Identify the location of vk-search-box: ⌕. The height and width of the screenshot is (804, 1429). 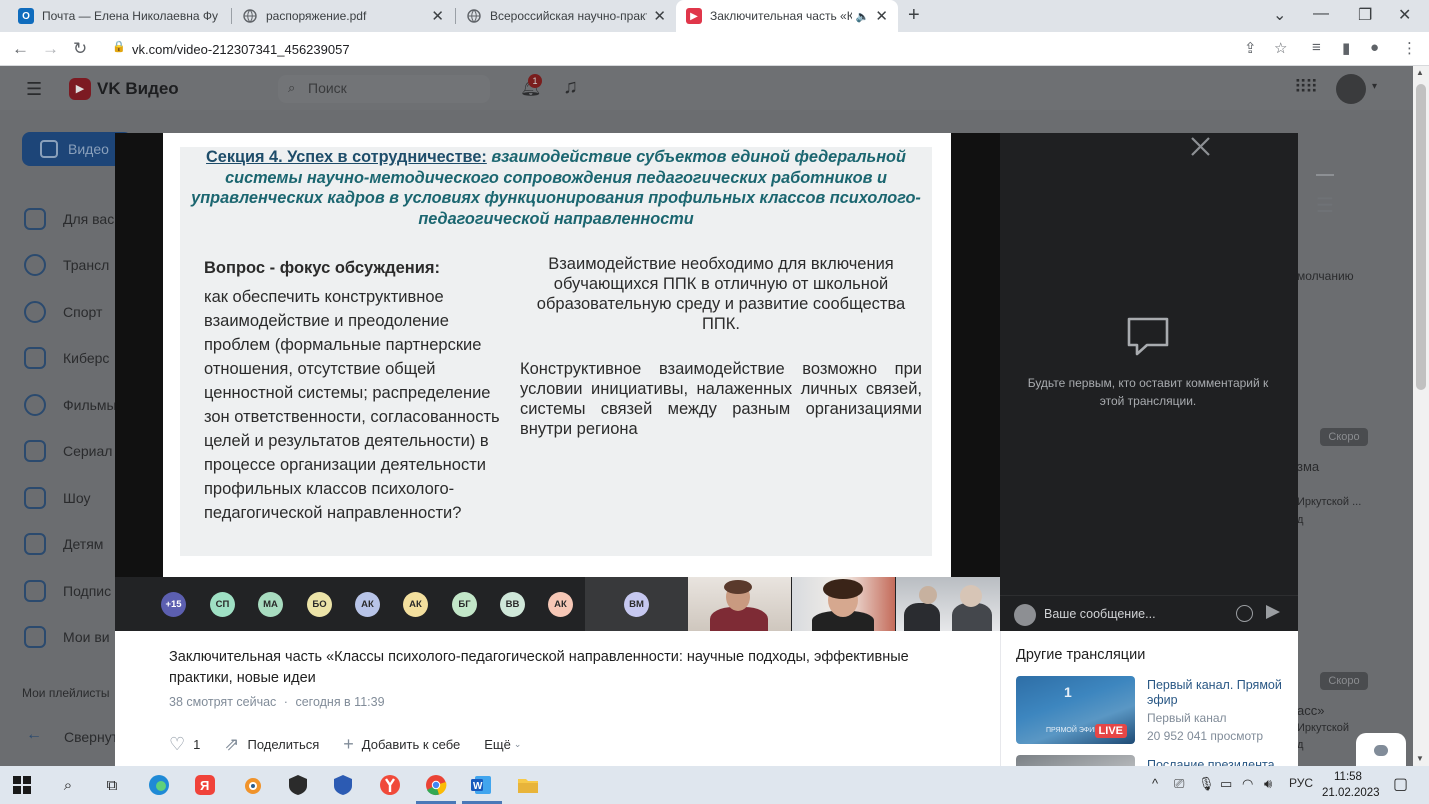
(384, 89).